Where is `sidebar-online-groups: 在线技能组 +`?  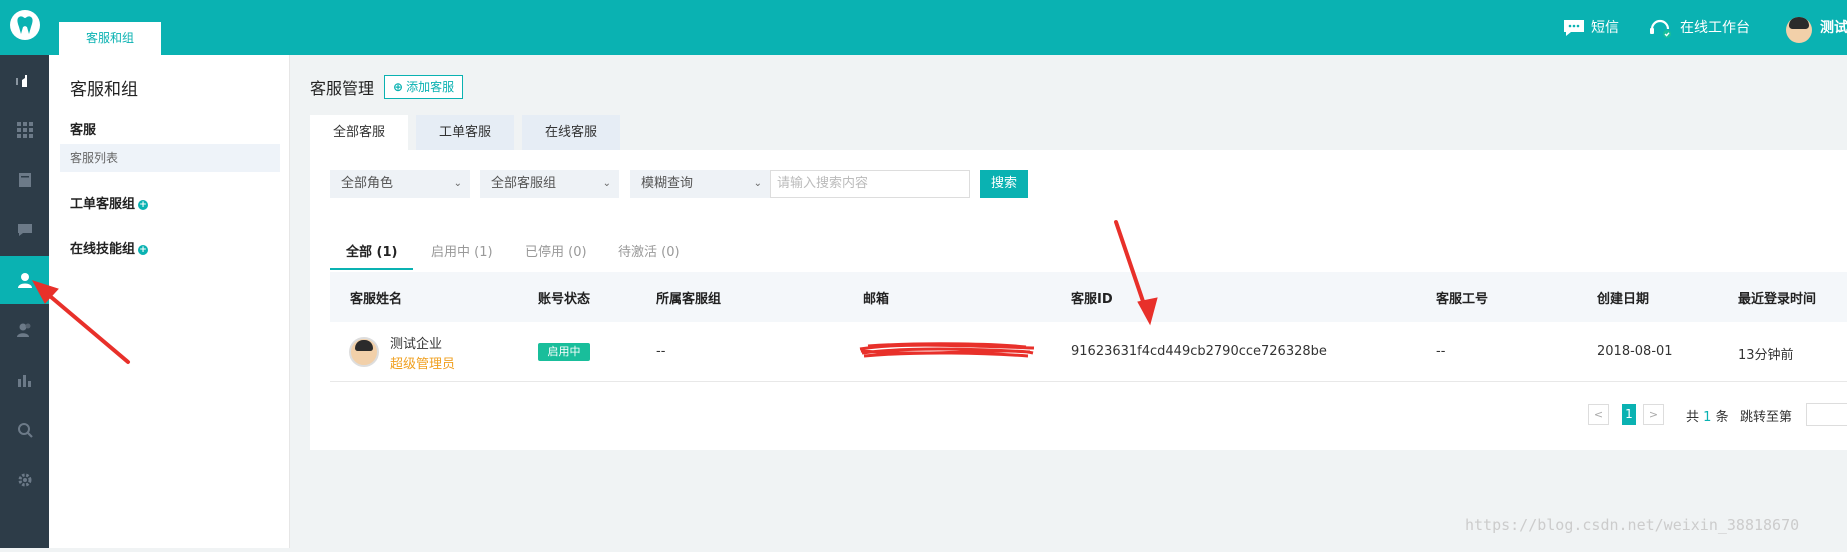 sidebar-online-groups: 在线技能组 + is located at coordinates (109, 247).